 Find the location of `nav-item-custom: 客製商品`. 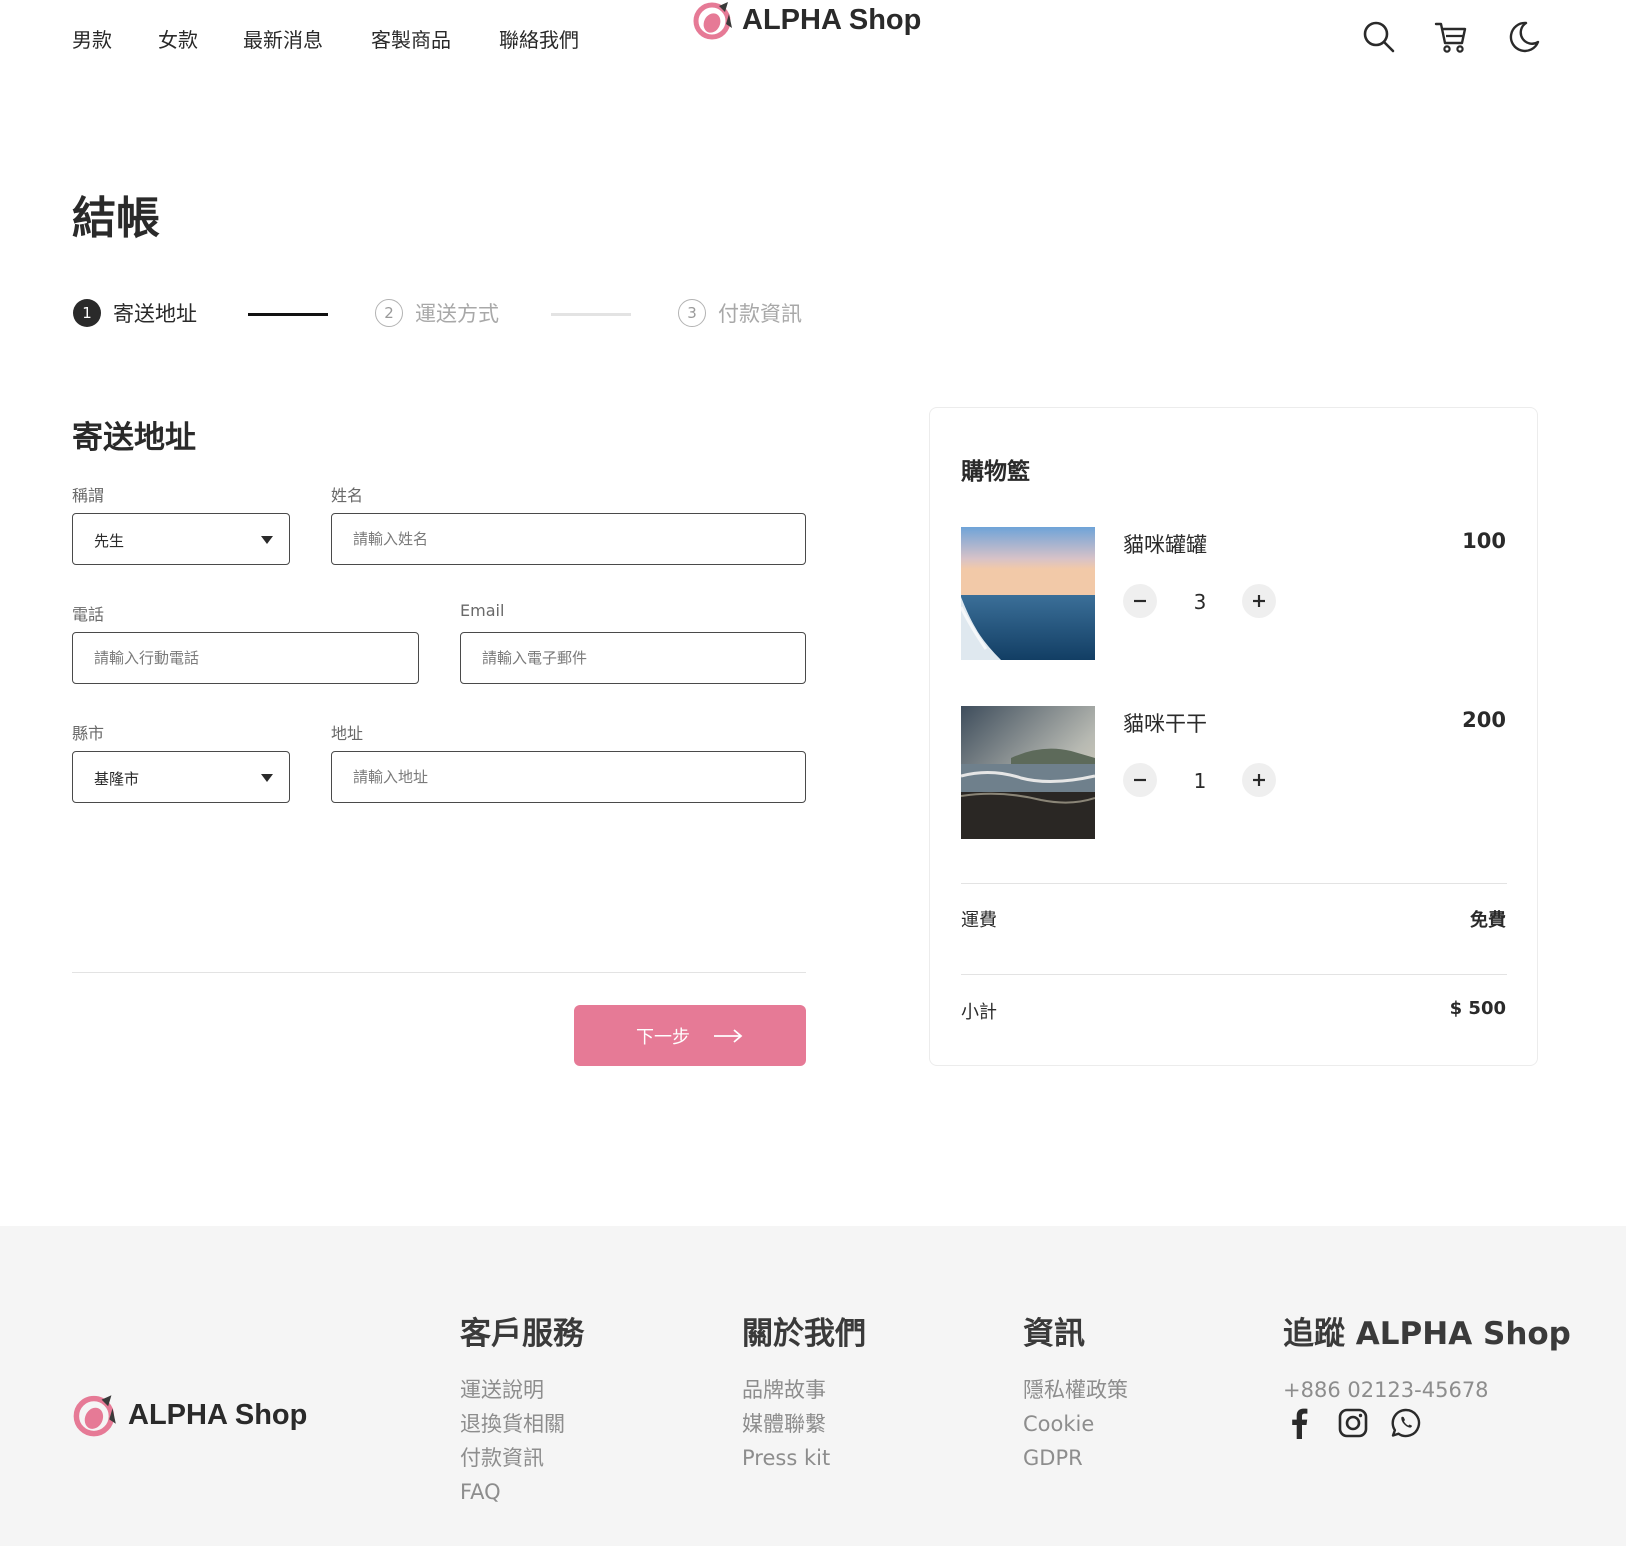

nav-item-custom: 客製商品 is located at coordinates (411, 38).